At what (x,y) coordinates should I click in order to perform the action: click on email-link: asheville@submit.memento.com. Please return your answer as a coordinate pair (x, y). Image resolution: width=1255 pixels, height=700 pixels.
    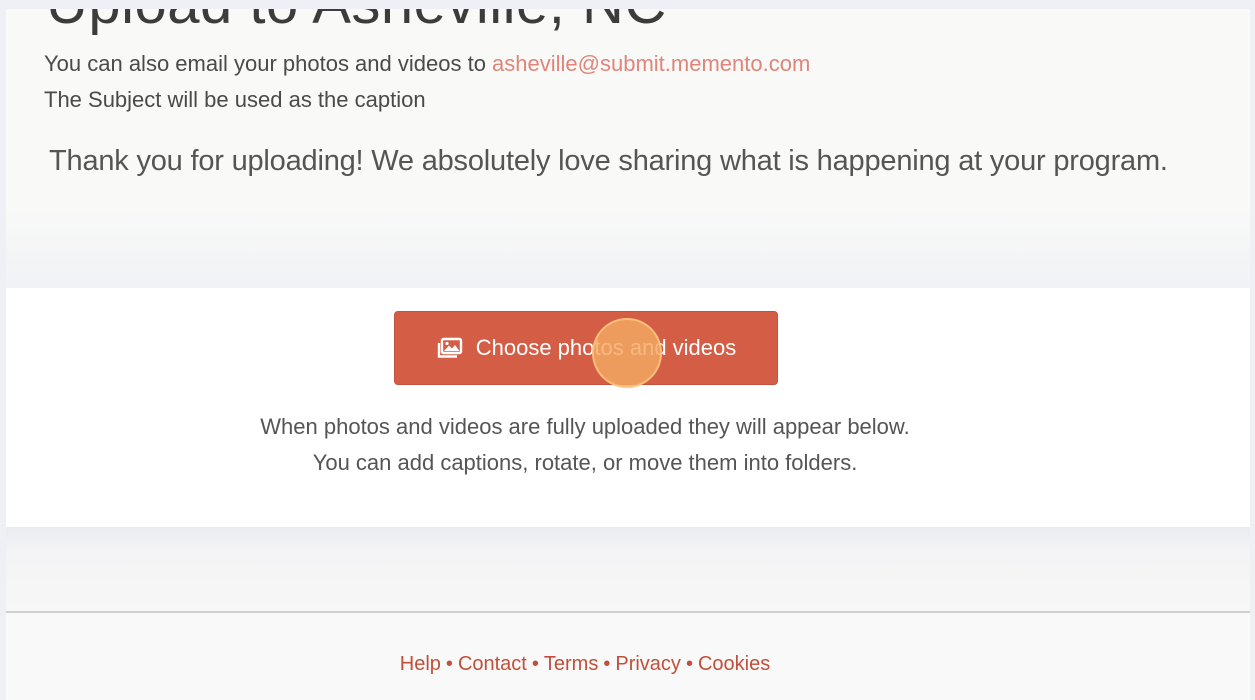
    Looking at the image, I should click on (651, 63).